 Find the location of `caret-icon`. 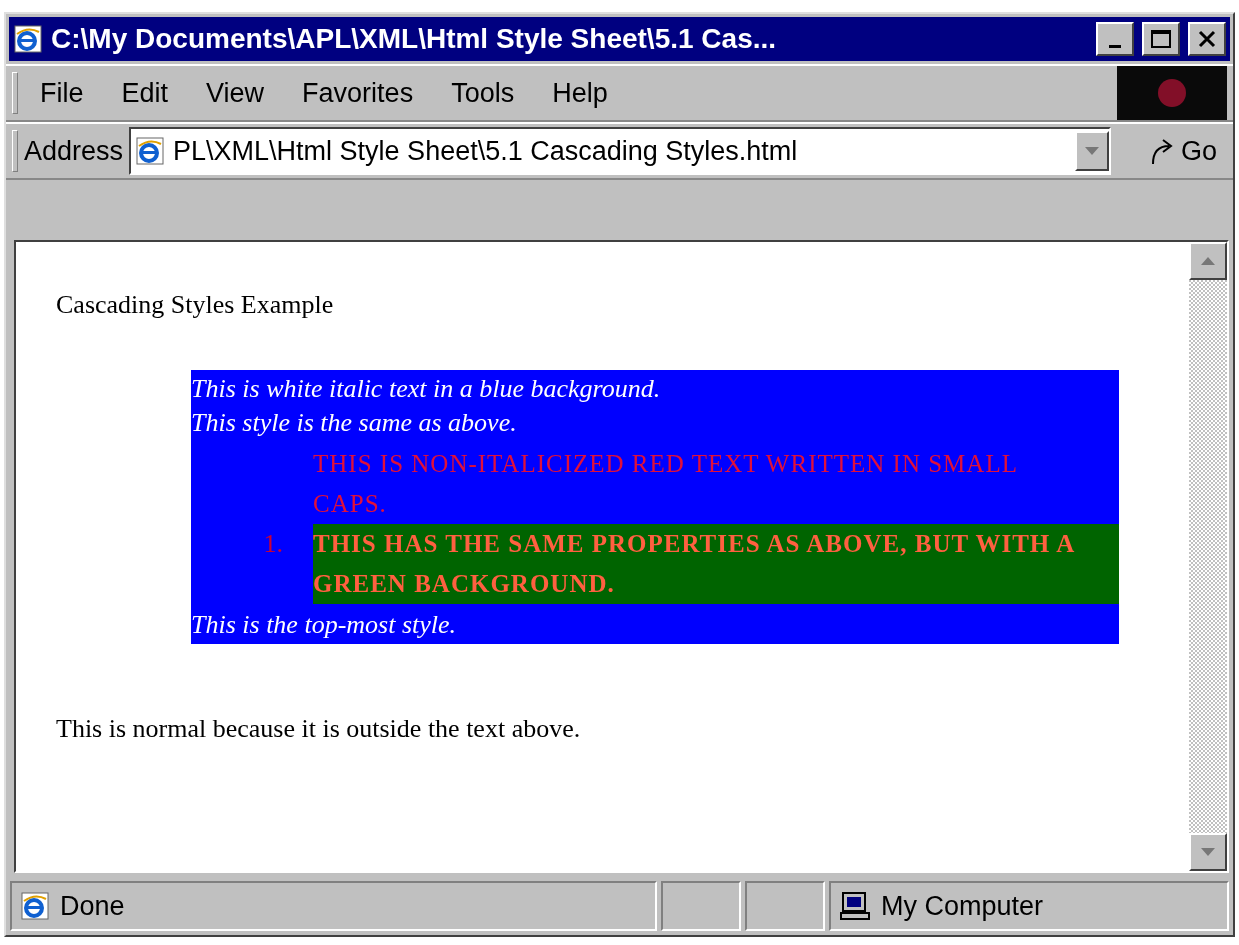

caret-icon is located at coordinates (1091, 151).